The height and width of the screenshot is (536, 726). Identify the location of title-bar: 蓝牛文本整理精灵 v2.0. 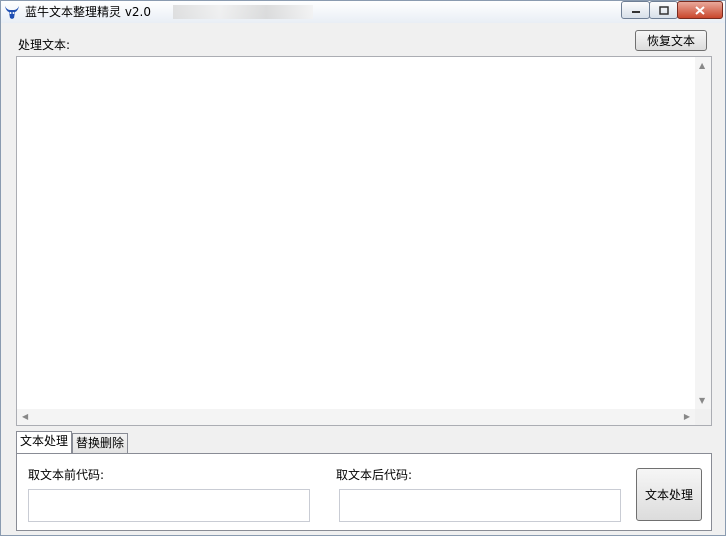
(363, 12).